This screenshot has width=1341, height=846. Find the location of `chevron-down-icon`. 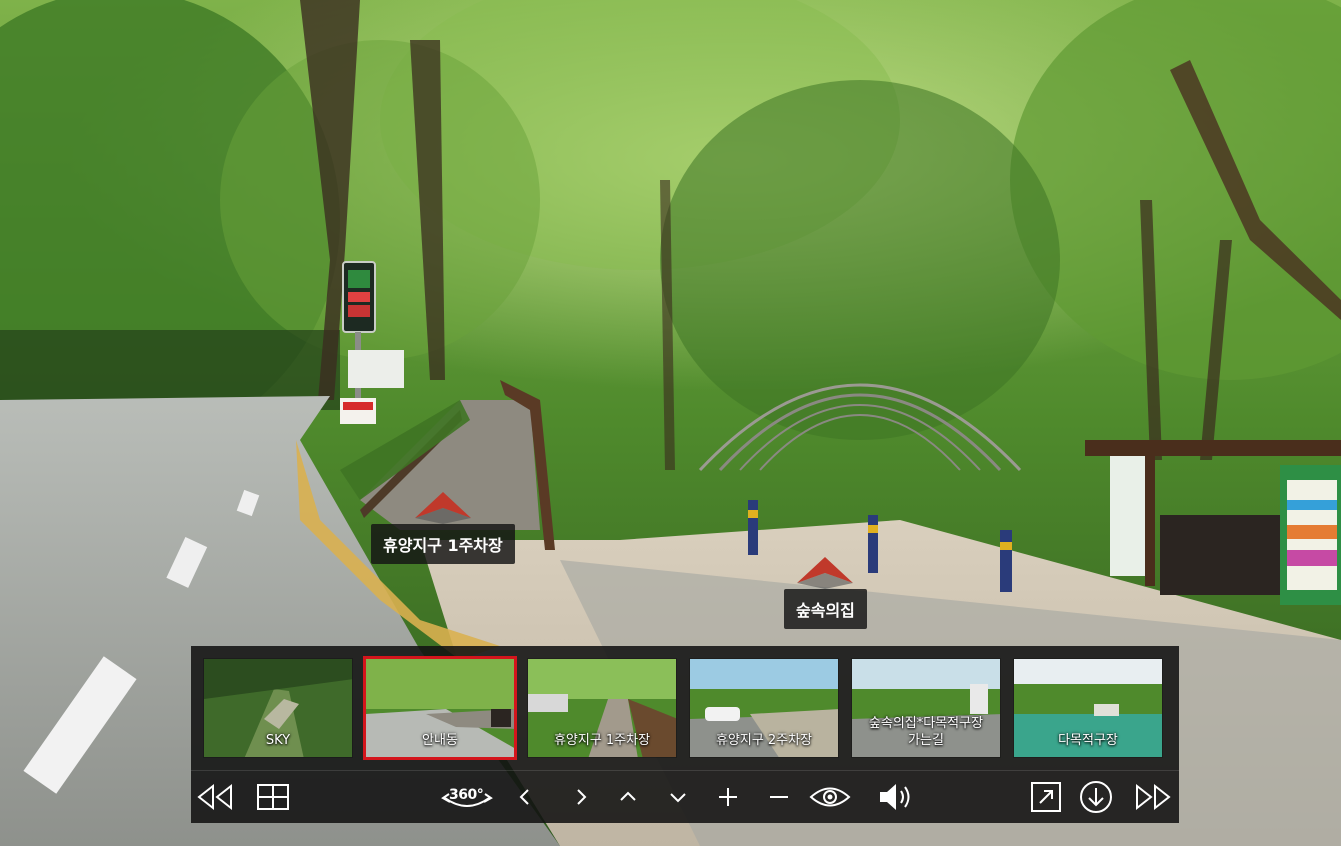

chevron-down-icon is located at coordinates (678, 798).